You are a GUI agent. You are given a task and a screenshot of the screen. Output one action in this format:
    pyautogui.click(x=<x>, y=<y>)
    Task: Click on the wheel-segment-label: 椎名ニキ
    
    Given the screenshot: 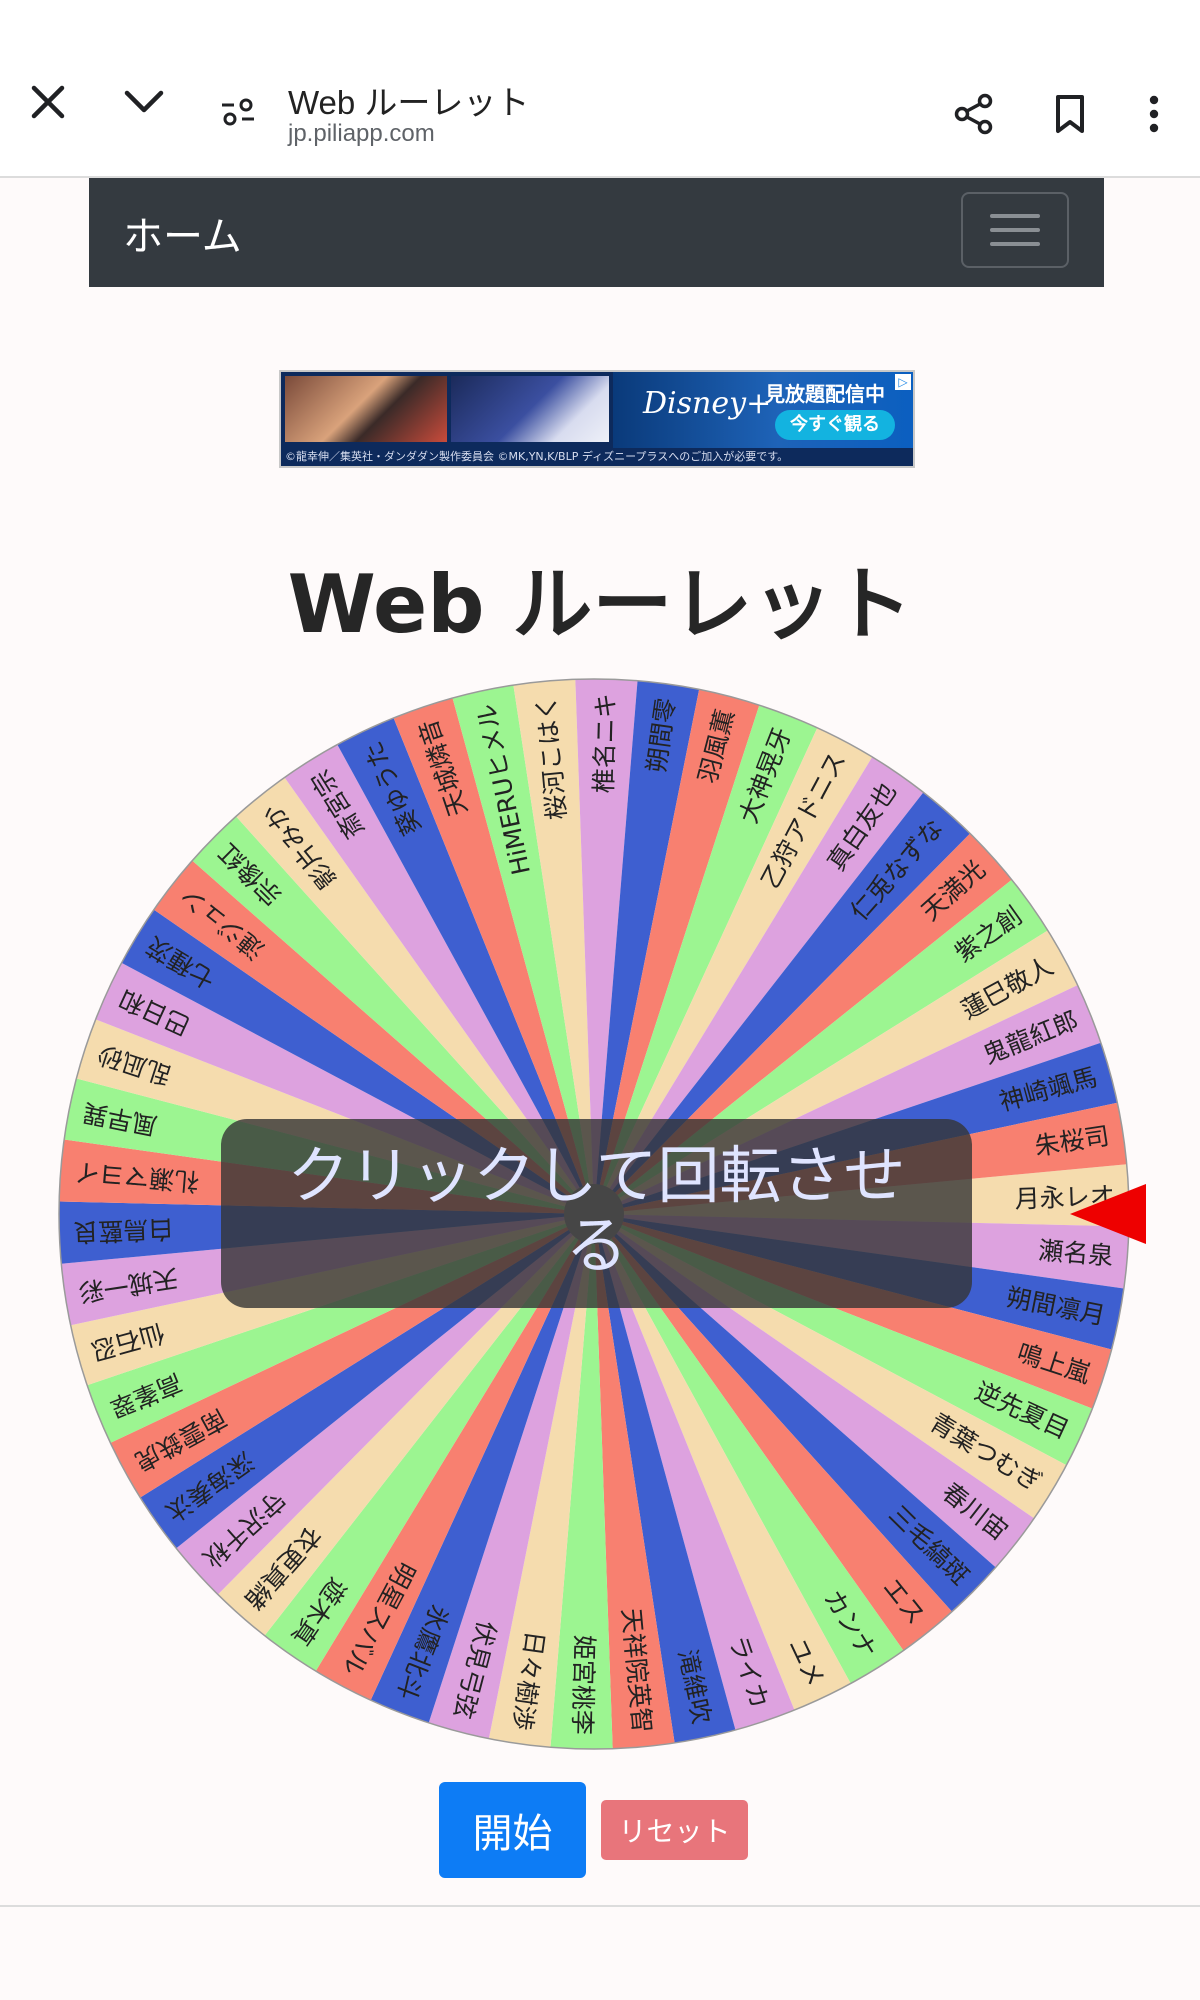 What is the action you would take?
    pyautogui.click(x=604, y=743)
    